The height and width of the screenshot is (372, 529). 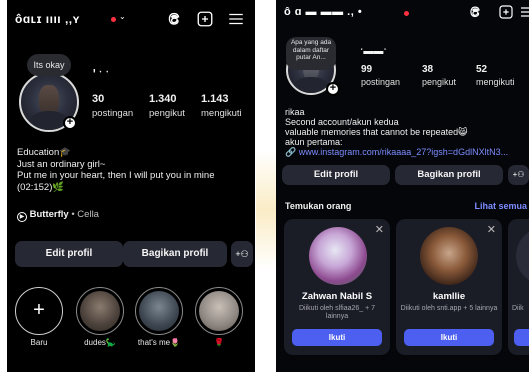 I want to click on profile-music: ▶ Butterfly • Cella, so click(x=58, y=215).